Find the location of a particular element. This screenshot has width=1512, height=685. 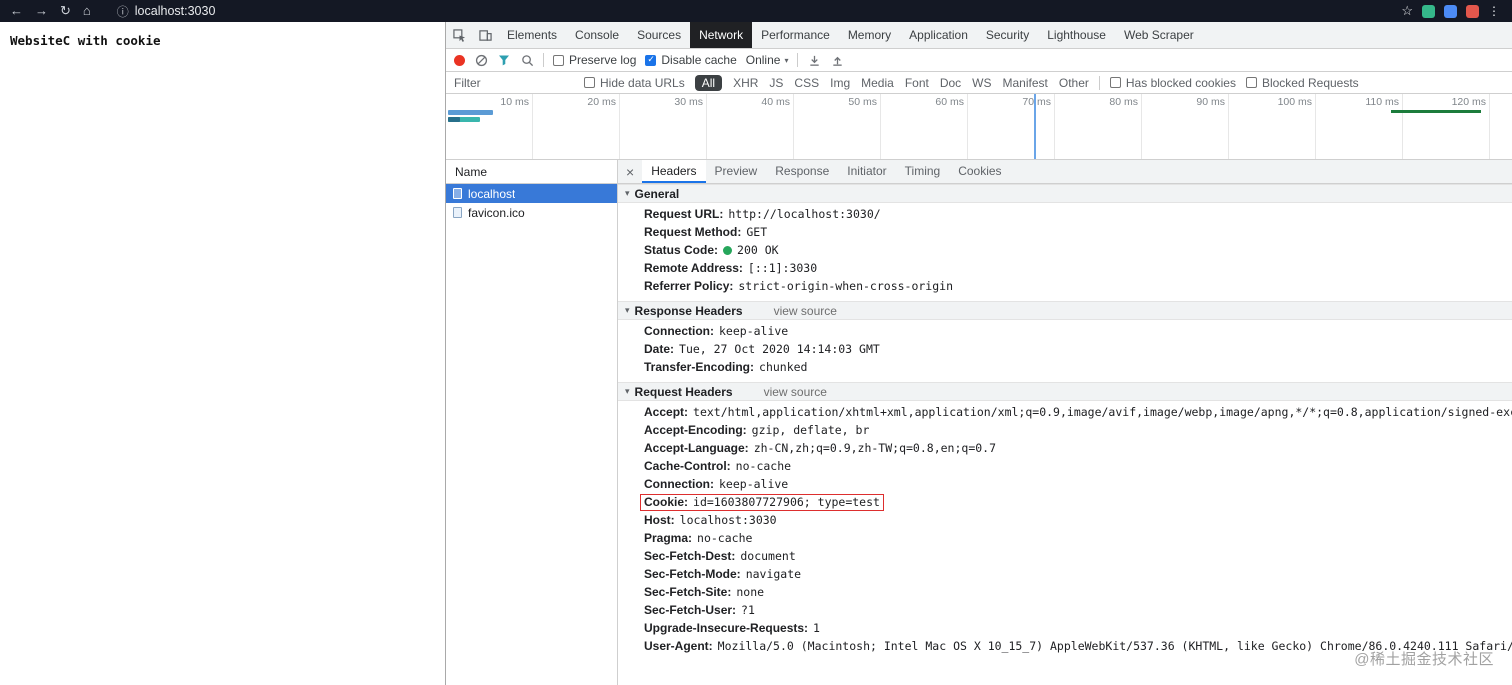

section-request-headers-header: ▾ Request Headers view source is located at coordinates (1065, 391).